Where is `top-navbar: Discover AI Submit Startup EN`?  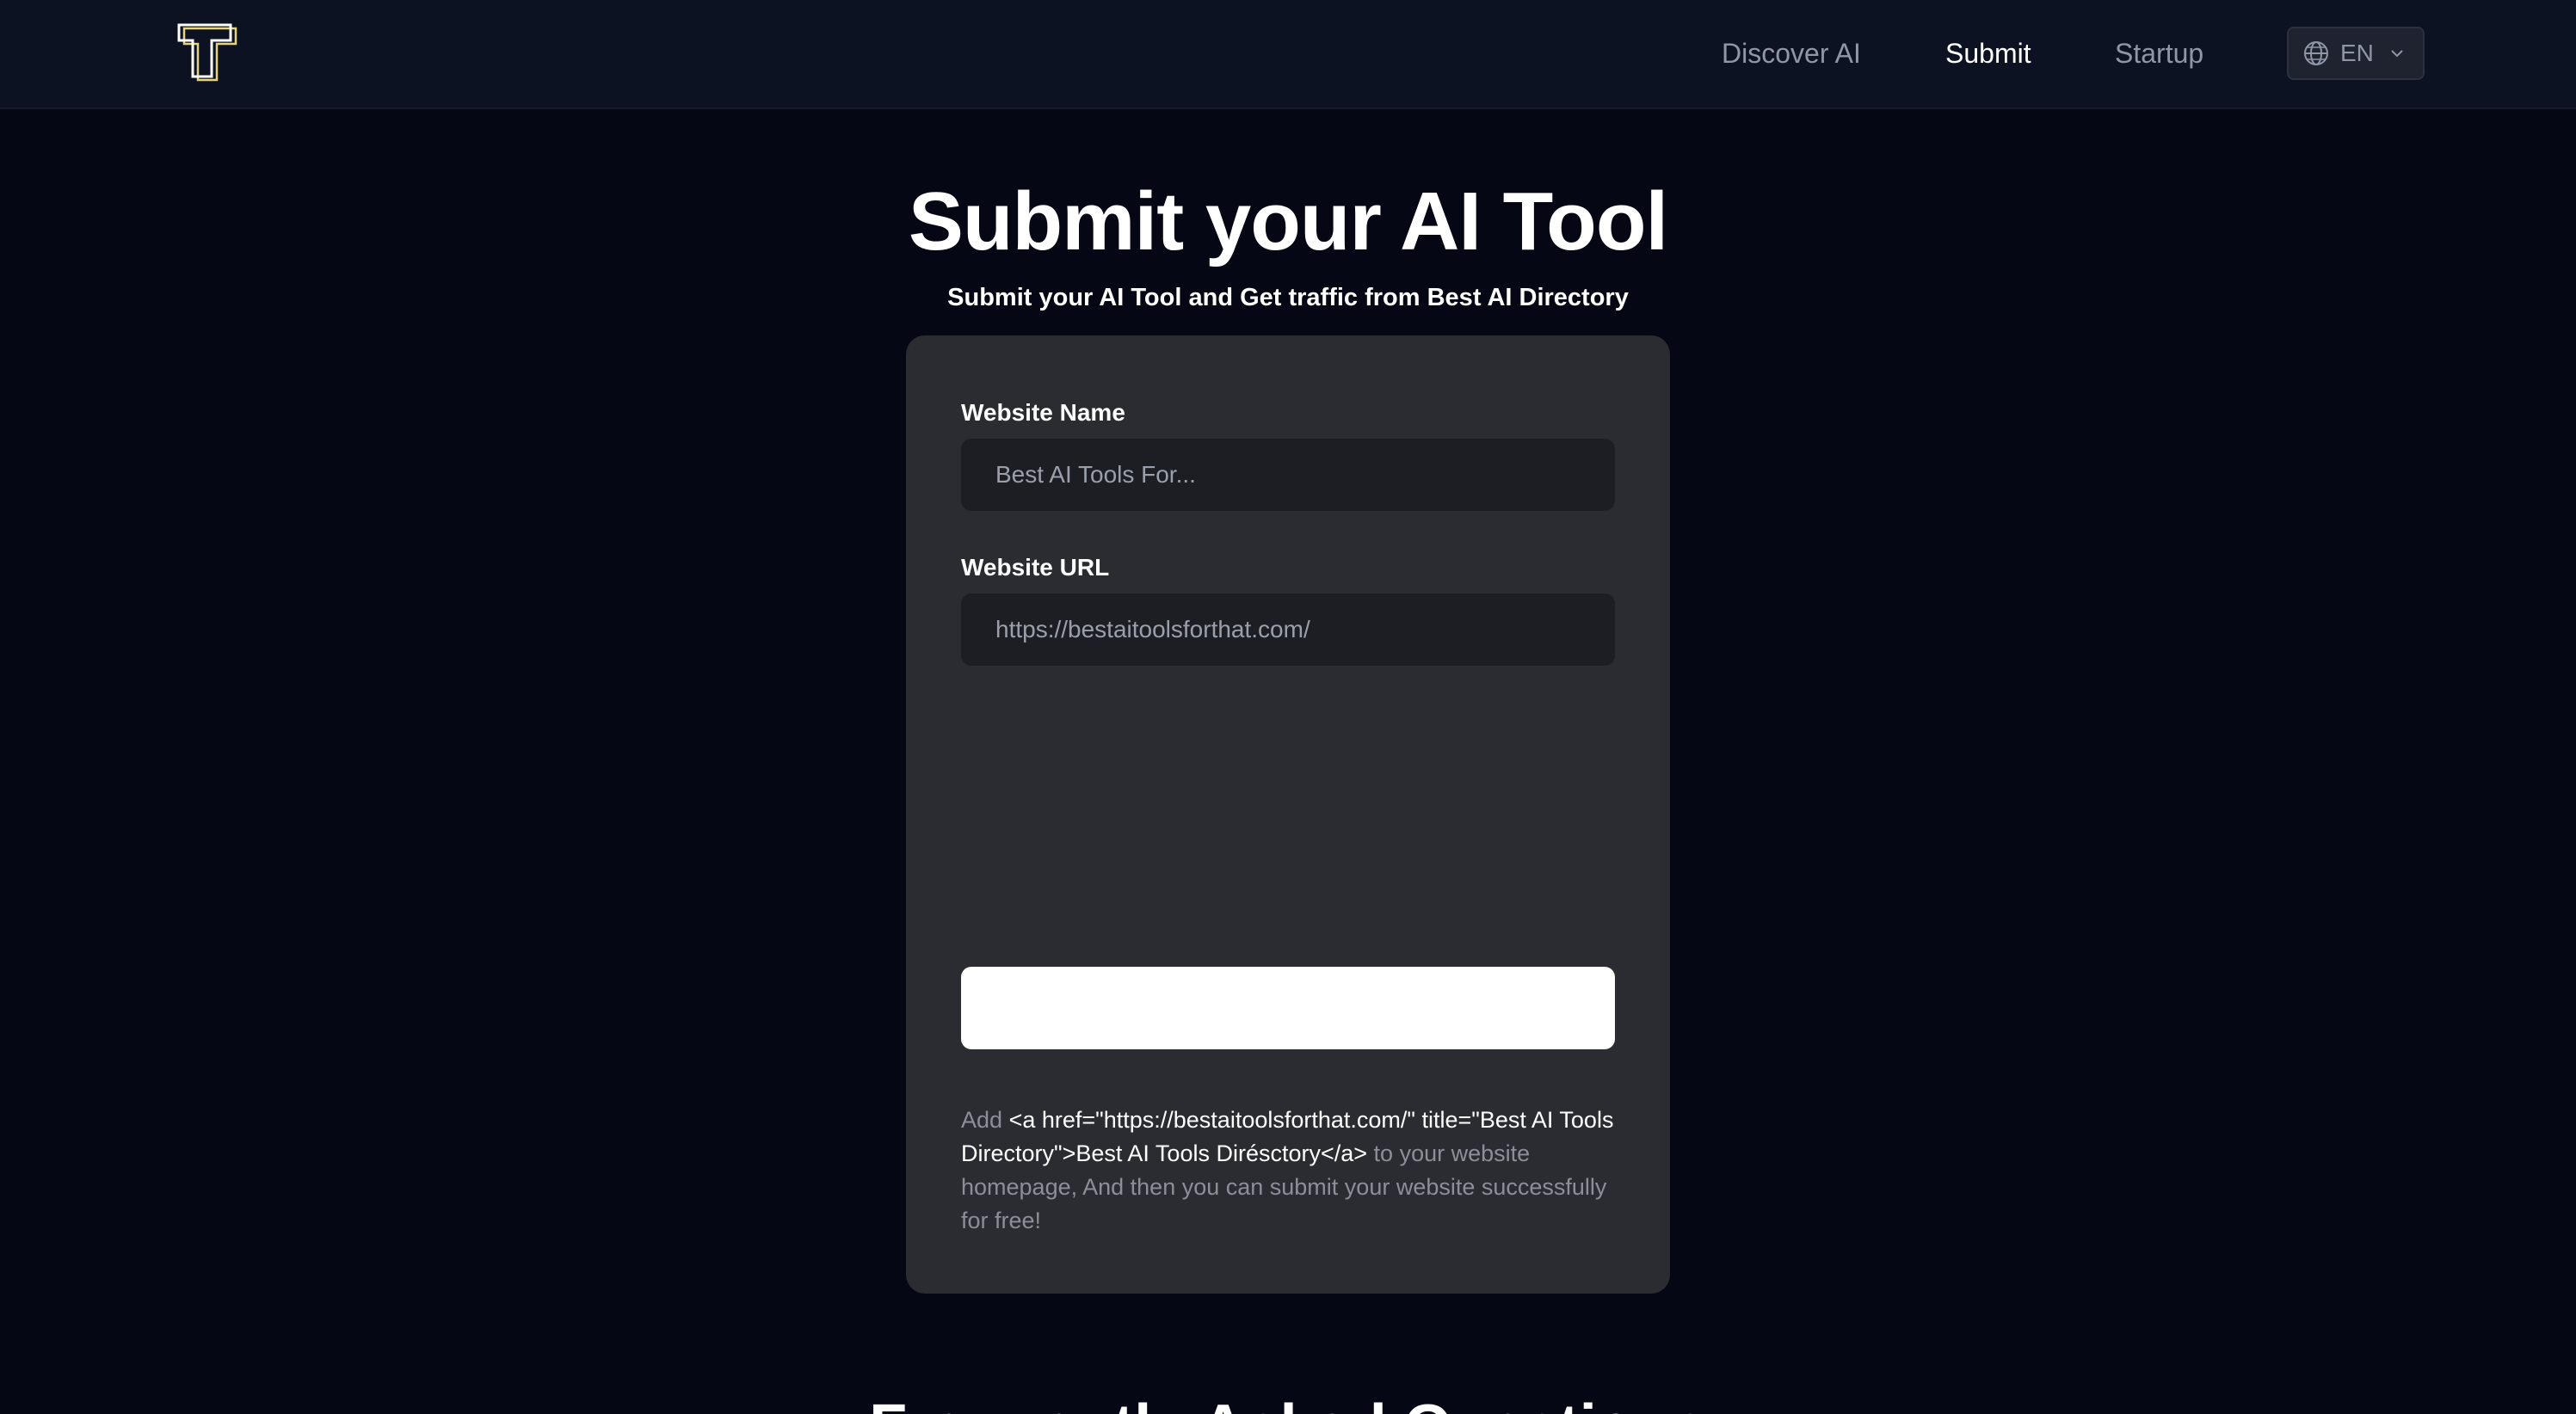
top-navbar: Discover AI Submit Startup EN is located at coordinates (1288, 54).